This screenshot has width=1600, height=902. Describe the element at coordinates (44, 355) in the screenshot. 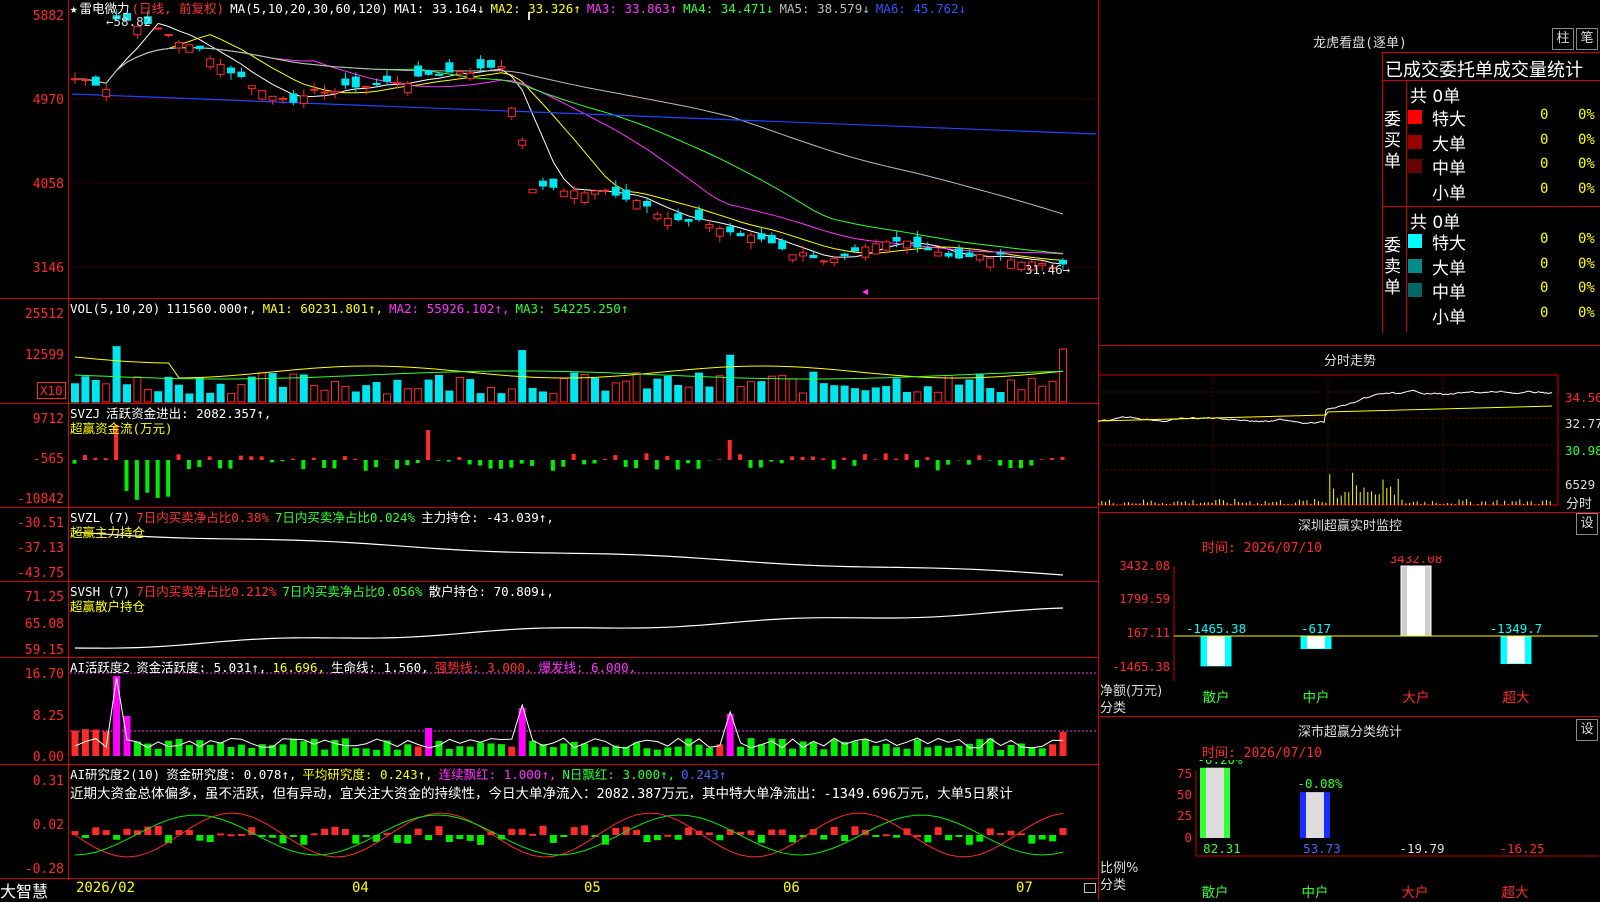

I see `vol-tick: 12599` at that location.